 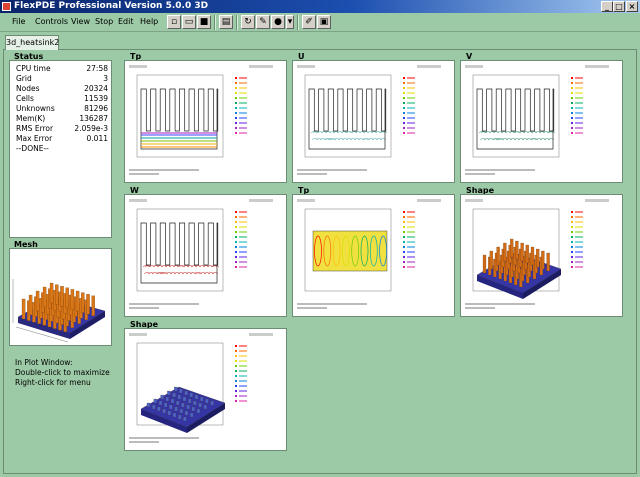 What do you see at coordinates (189, 22) in the screenshot?
I see `open-folder-icon: ▭` at bounding box center [189, 22].